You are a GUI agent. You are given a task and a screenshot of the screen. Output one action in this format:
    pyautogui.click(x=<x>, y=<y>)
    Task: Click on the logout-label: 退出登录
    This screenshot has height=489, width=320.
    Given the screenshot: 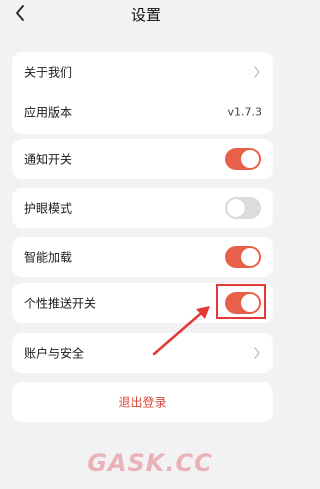 What is the action you would take?
    pyautogui.click(x=142, y=402)
    